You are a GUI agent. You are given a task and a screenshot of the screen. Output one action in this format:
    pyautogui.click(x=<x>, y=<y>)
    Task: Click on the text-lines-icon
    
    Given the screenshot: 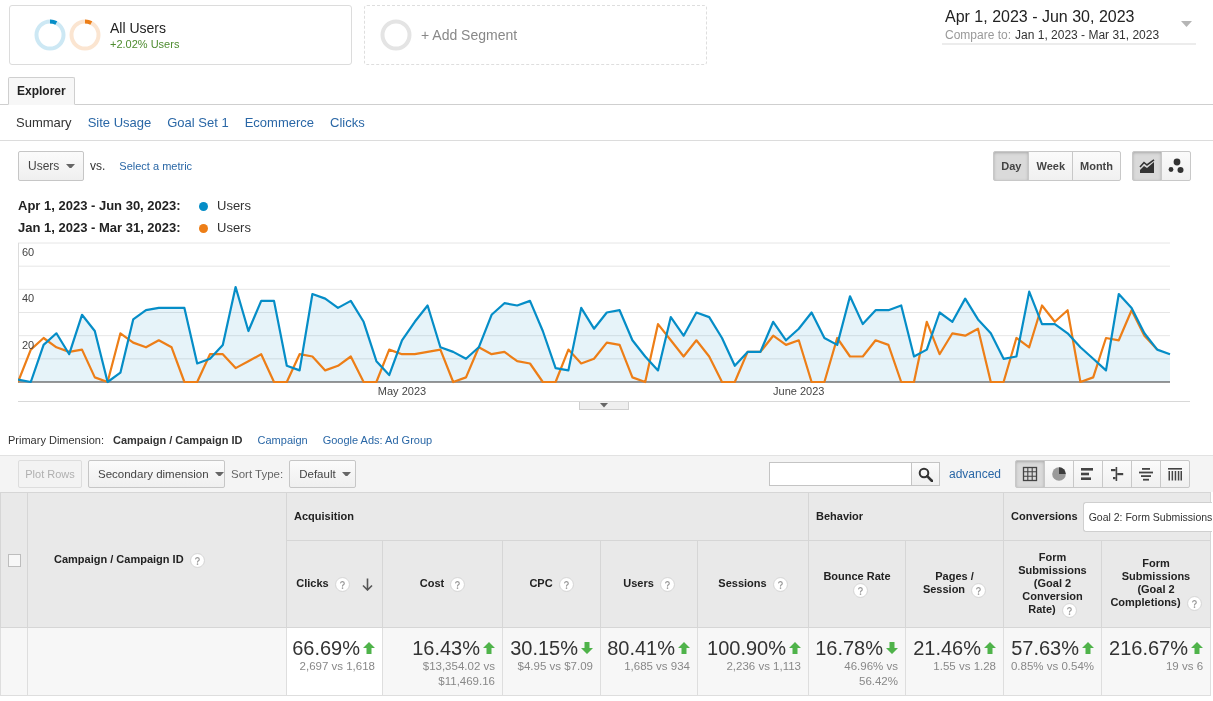 What is the action you would take?
    pyautogui.click(x=1146, y=474)
    